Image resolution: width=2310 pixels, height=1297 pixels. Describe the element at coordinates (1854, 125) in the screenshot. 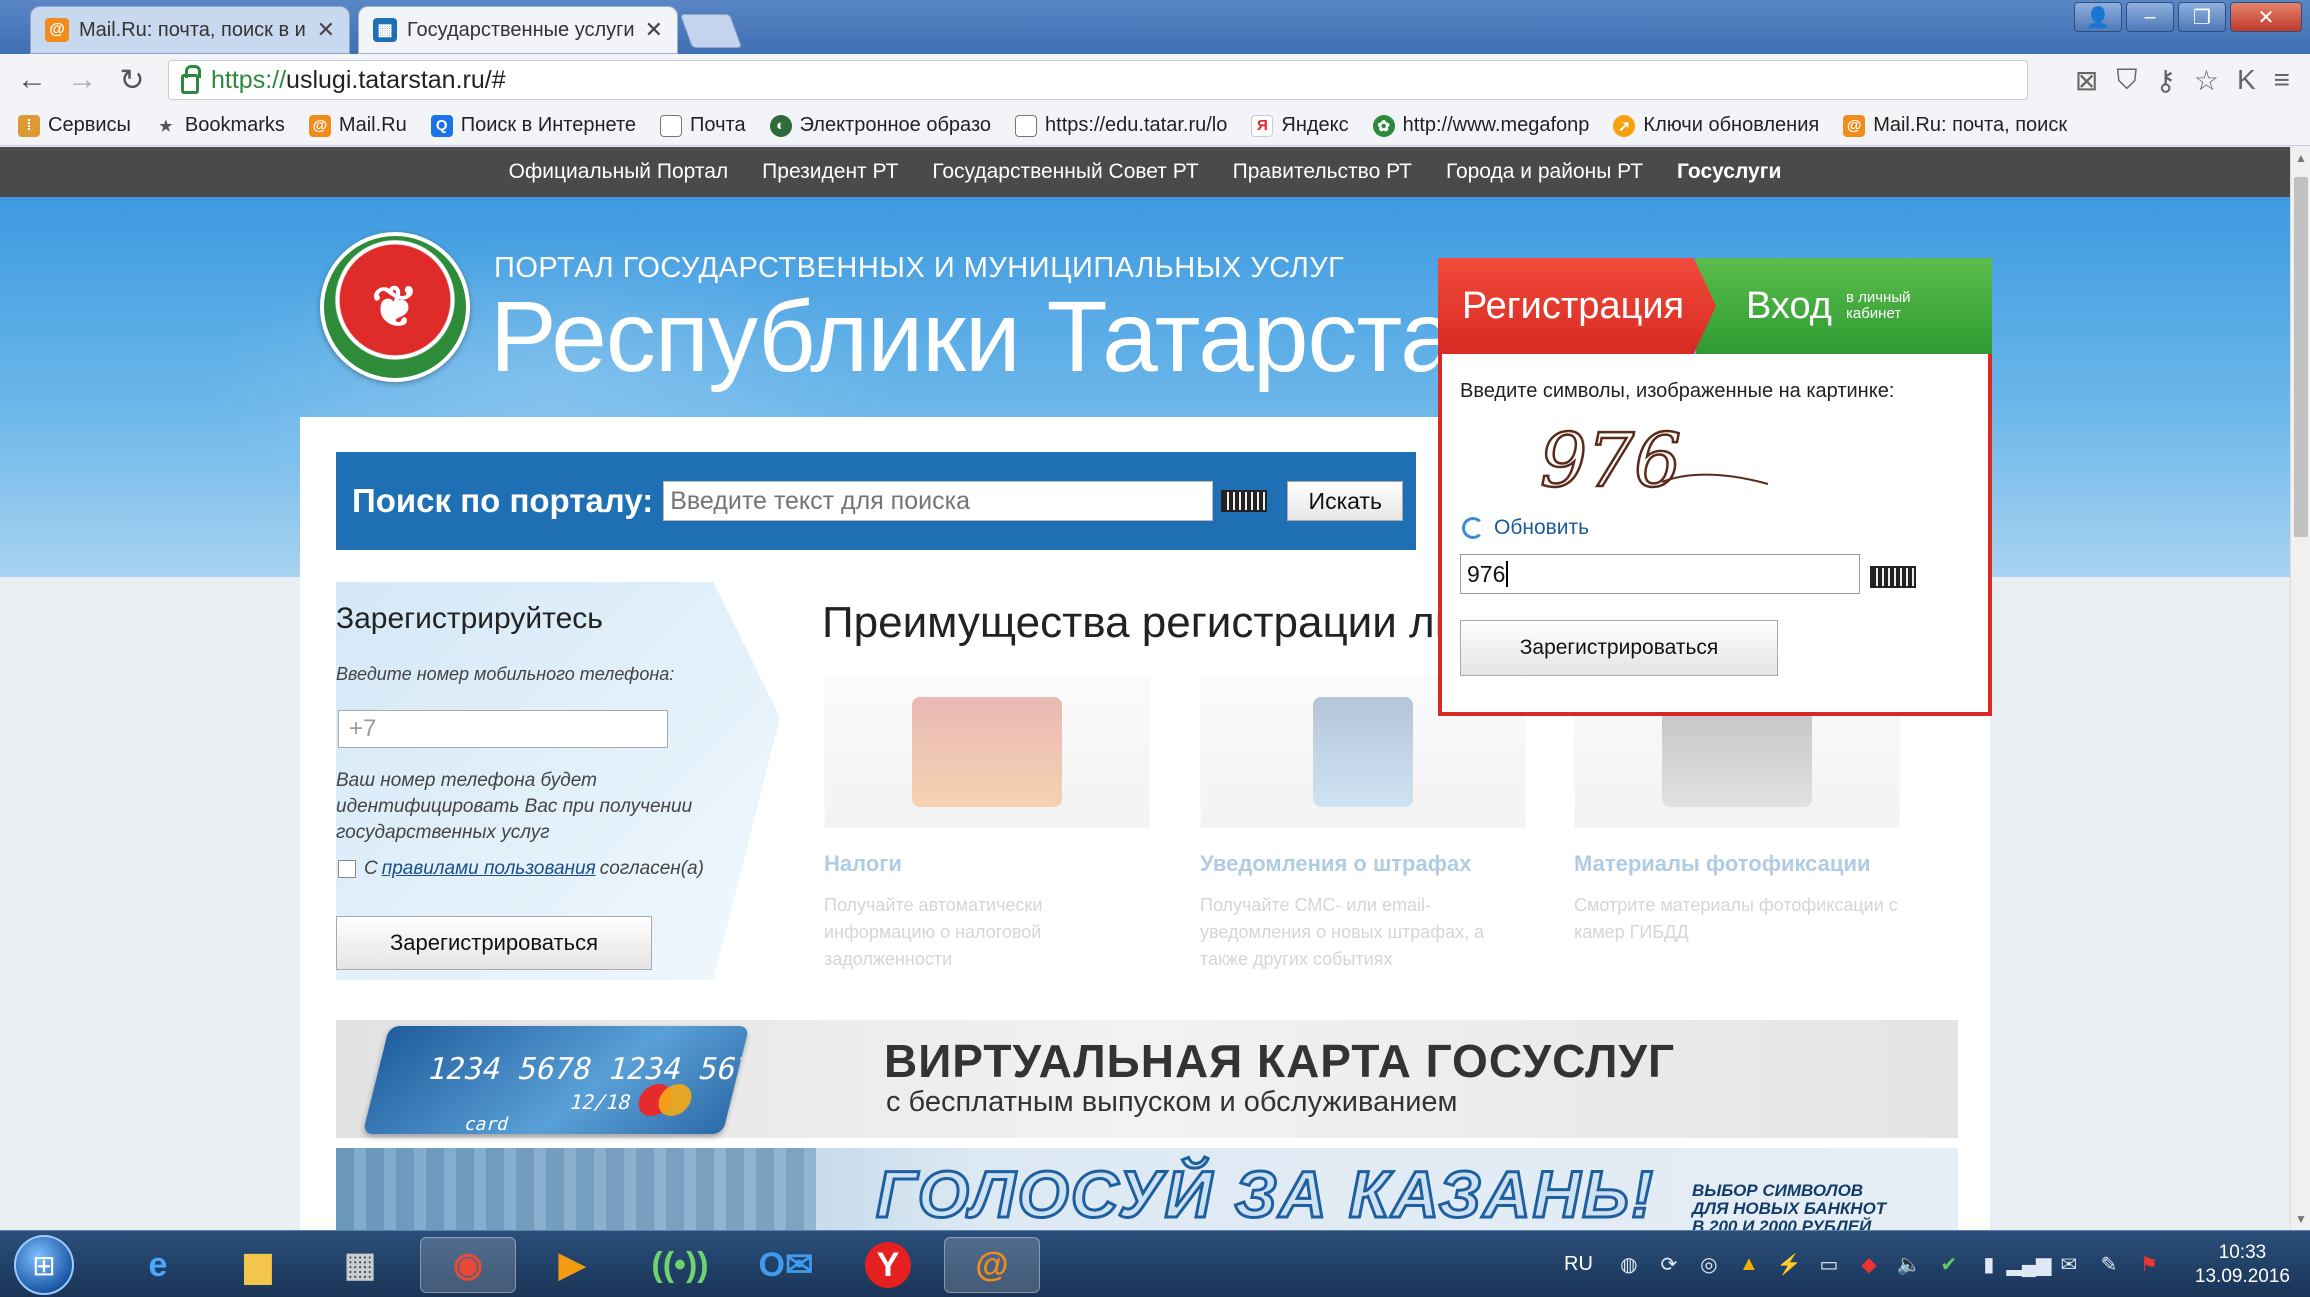

I see `mailru-icon: @` at that location.